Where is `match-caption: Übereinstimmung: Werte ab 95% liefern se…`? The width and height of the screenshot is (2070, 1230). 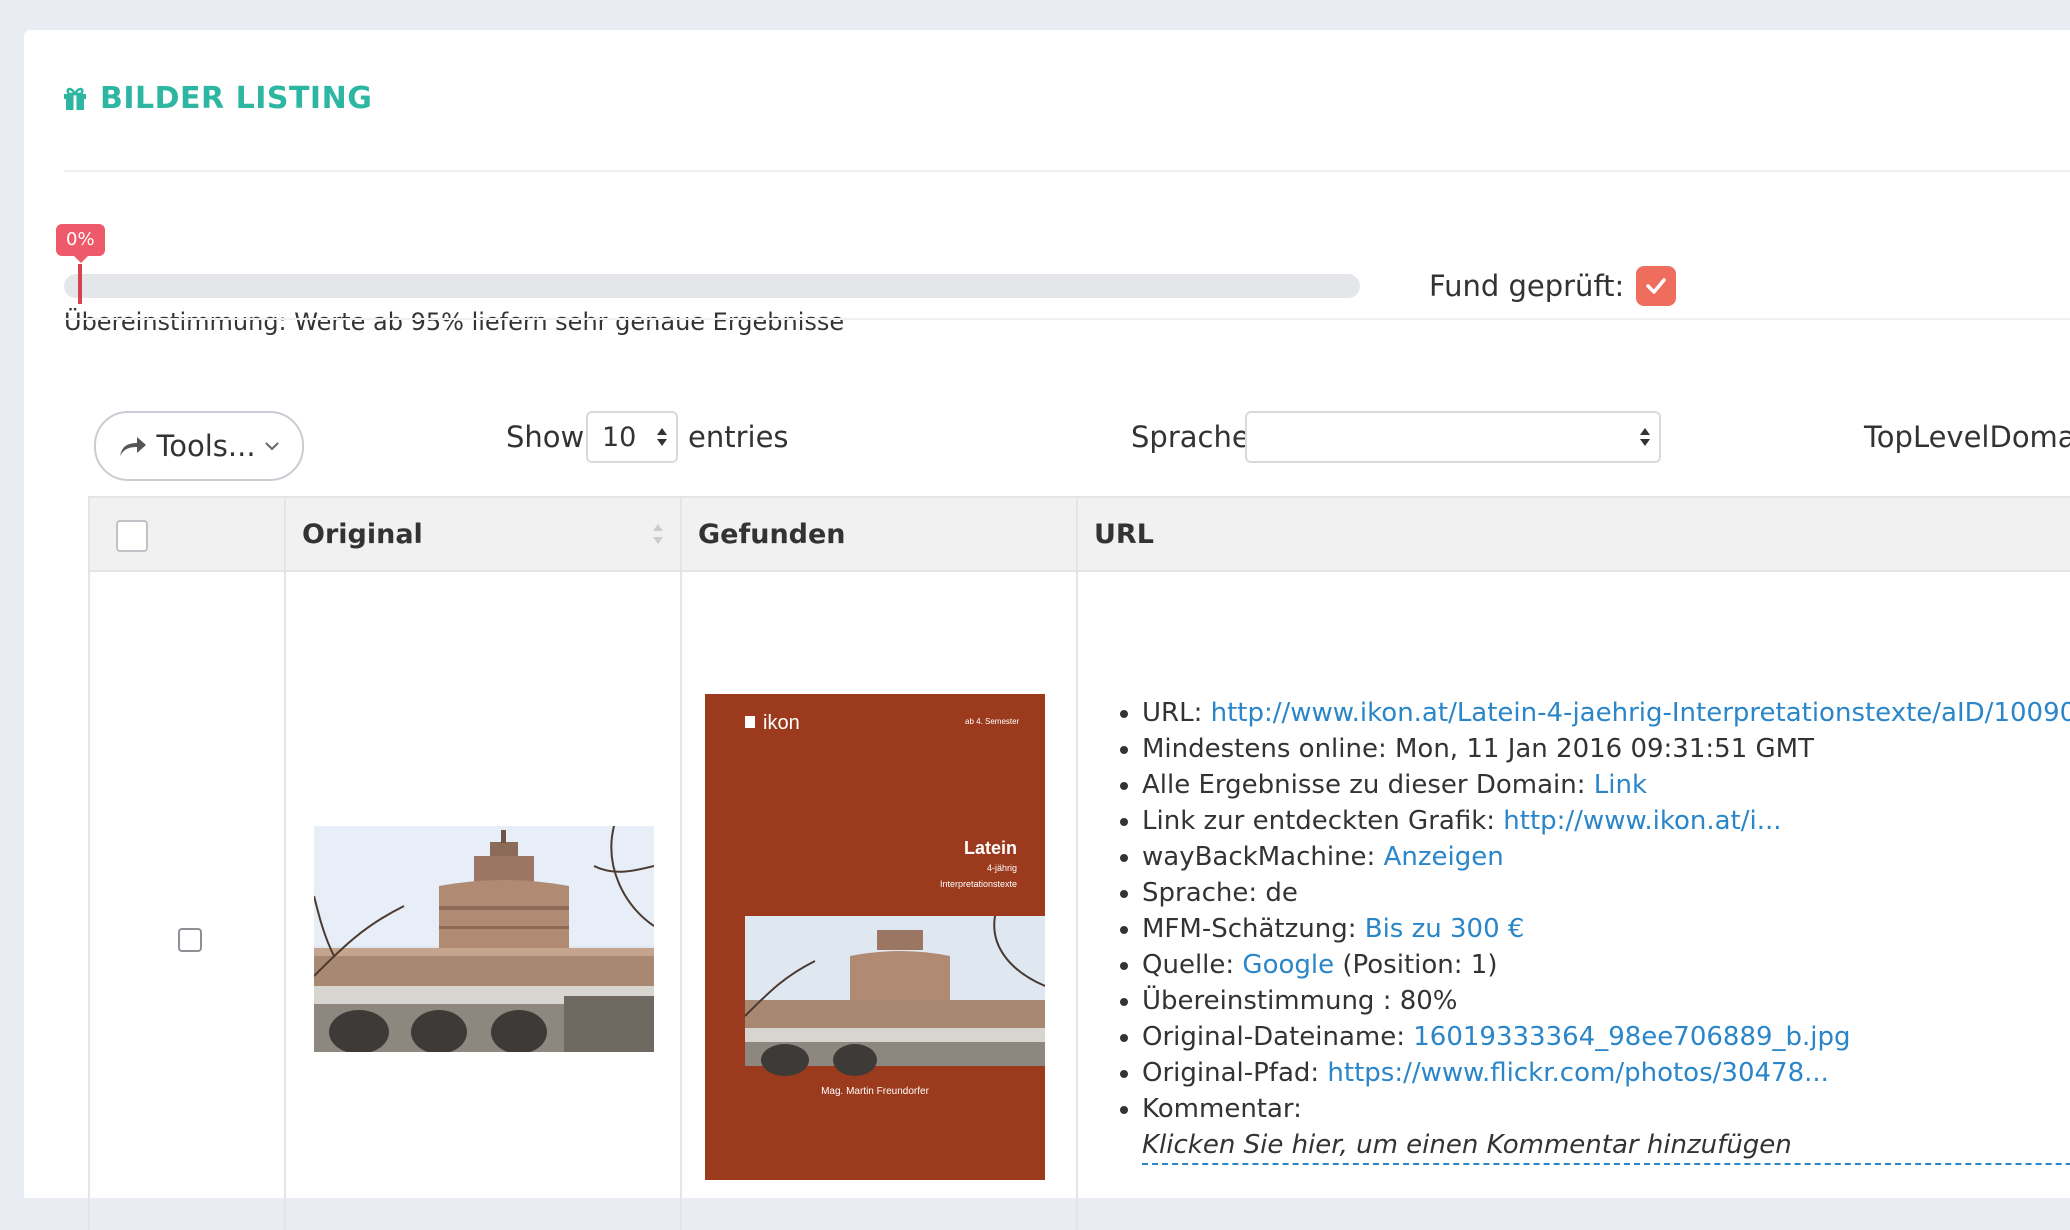
match-caption: Übereinstimmung: Werte ab 95% liefern se… is located at coordinates (454, 322).